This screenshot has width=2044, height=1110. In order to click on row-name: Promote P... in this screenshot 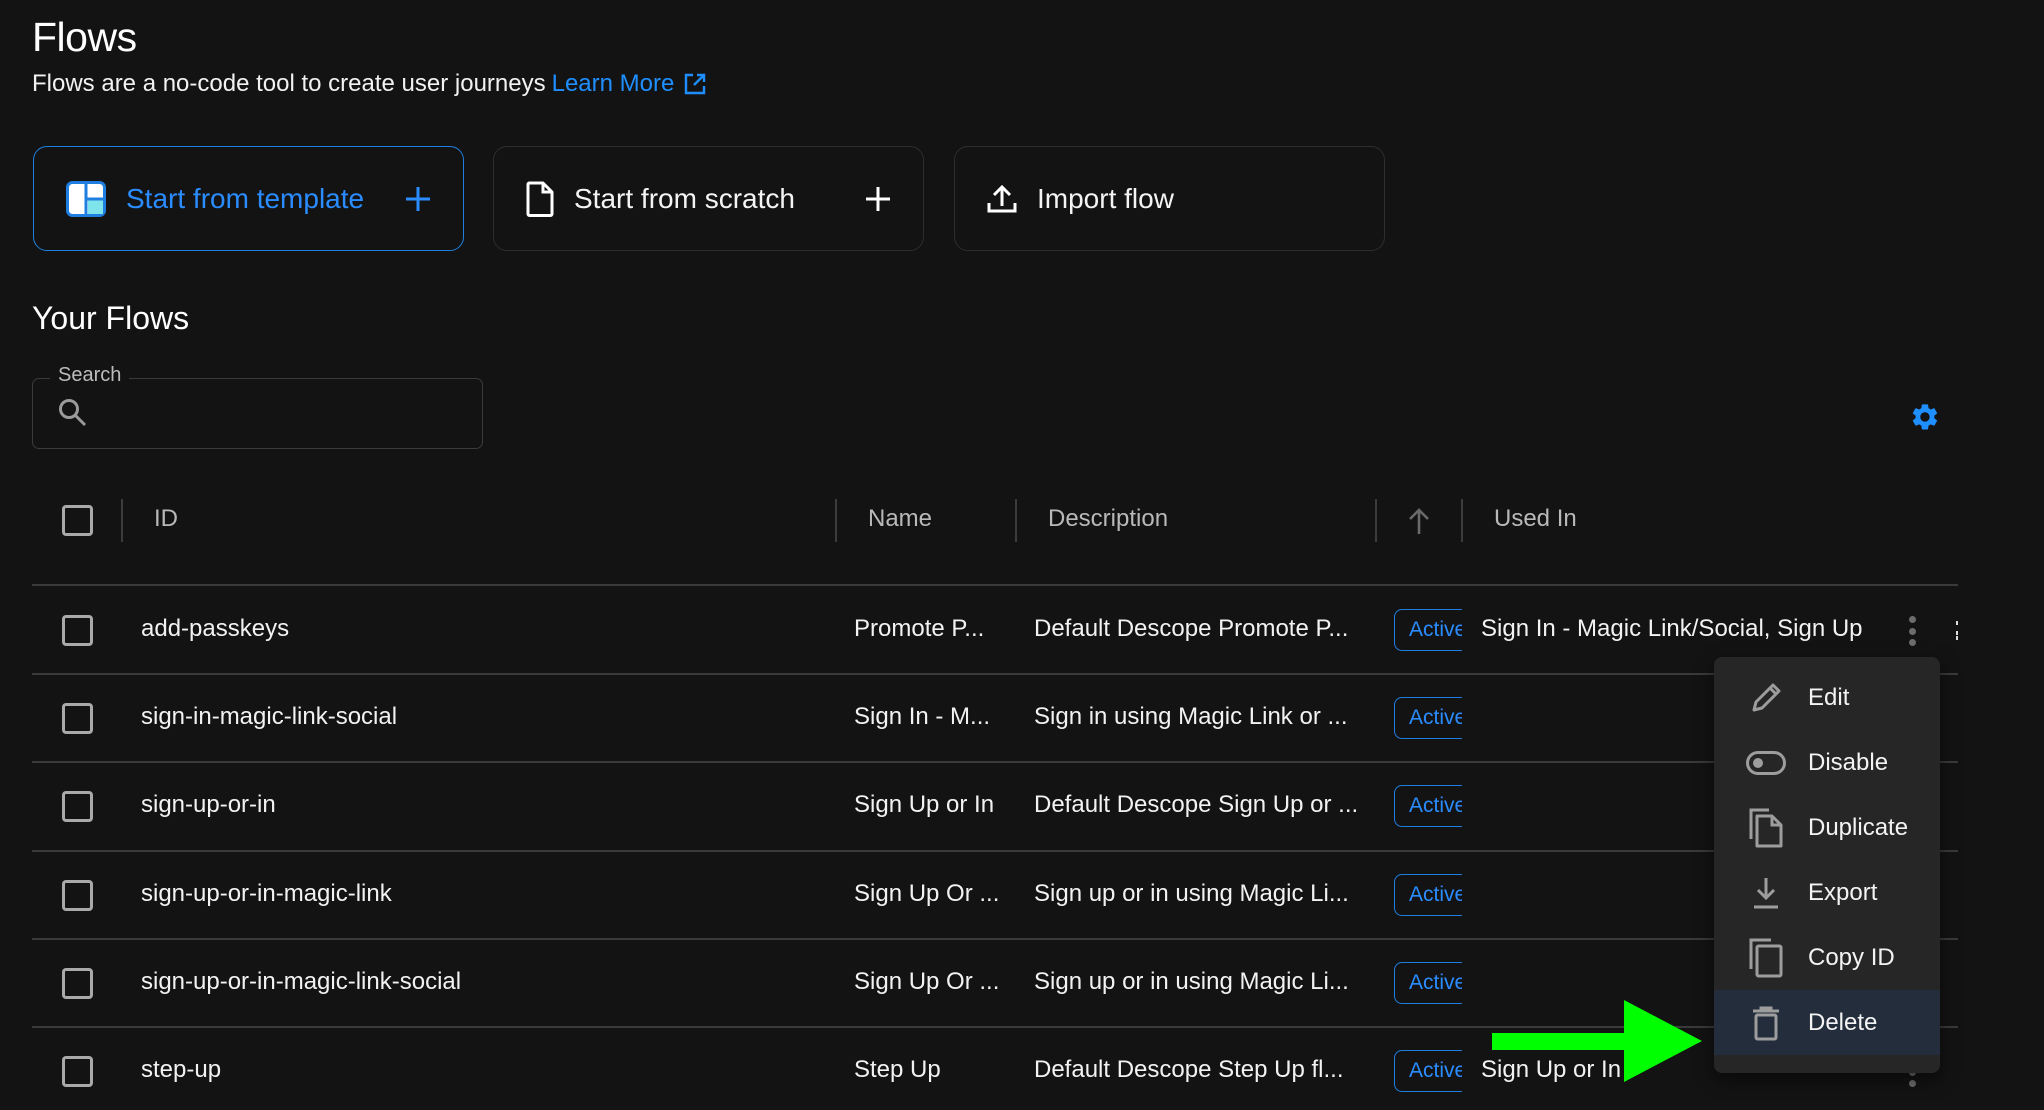, I will do `click(919, 628)`.